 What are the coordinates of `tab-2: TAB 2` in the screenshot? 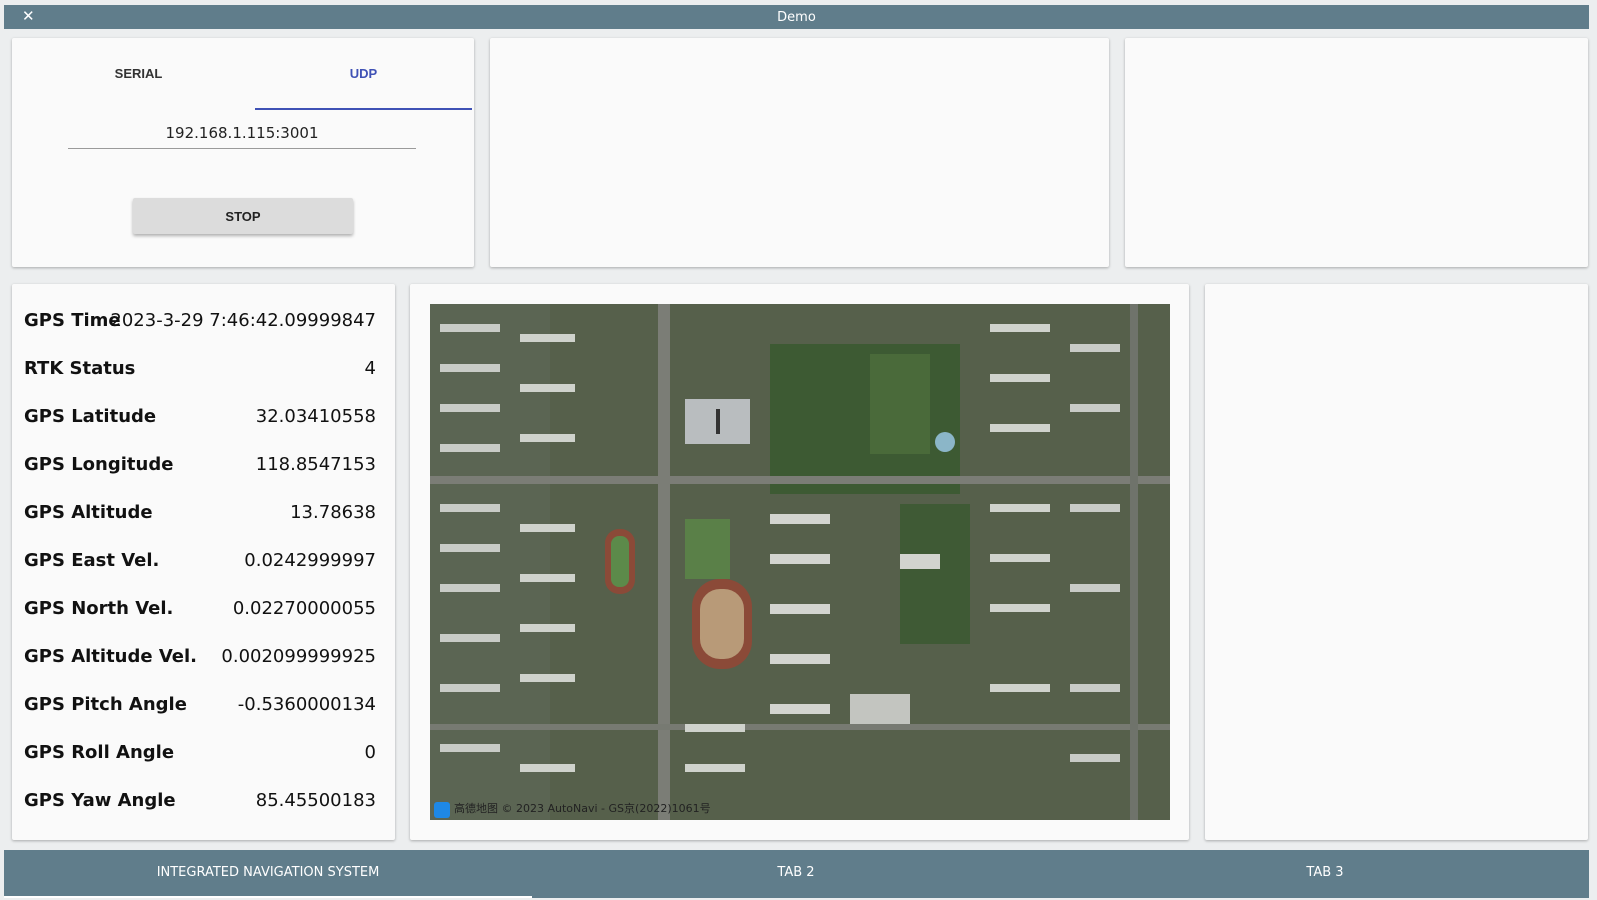 It's located at (796, 874).